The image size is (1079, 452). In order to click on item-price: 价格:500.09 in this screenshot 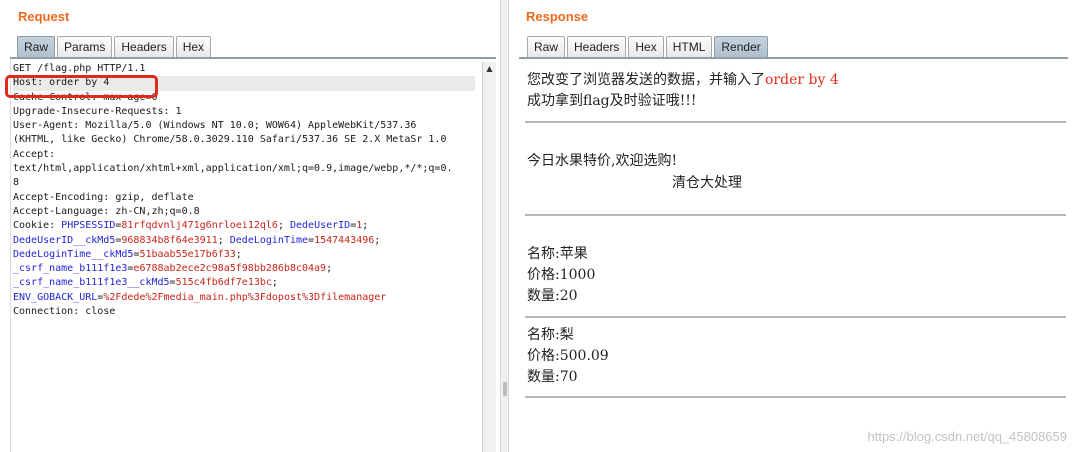, I will do `click(568, 356)`.